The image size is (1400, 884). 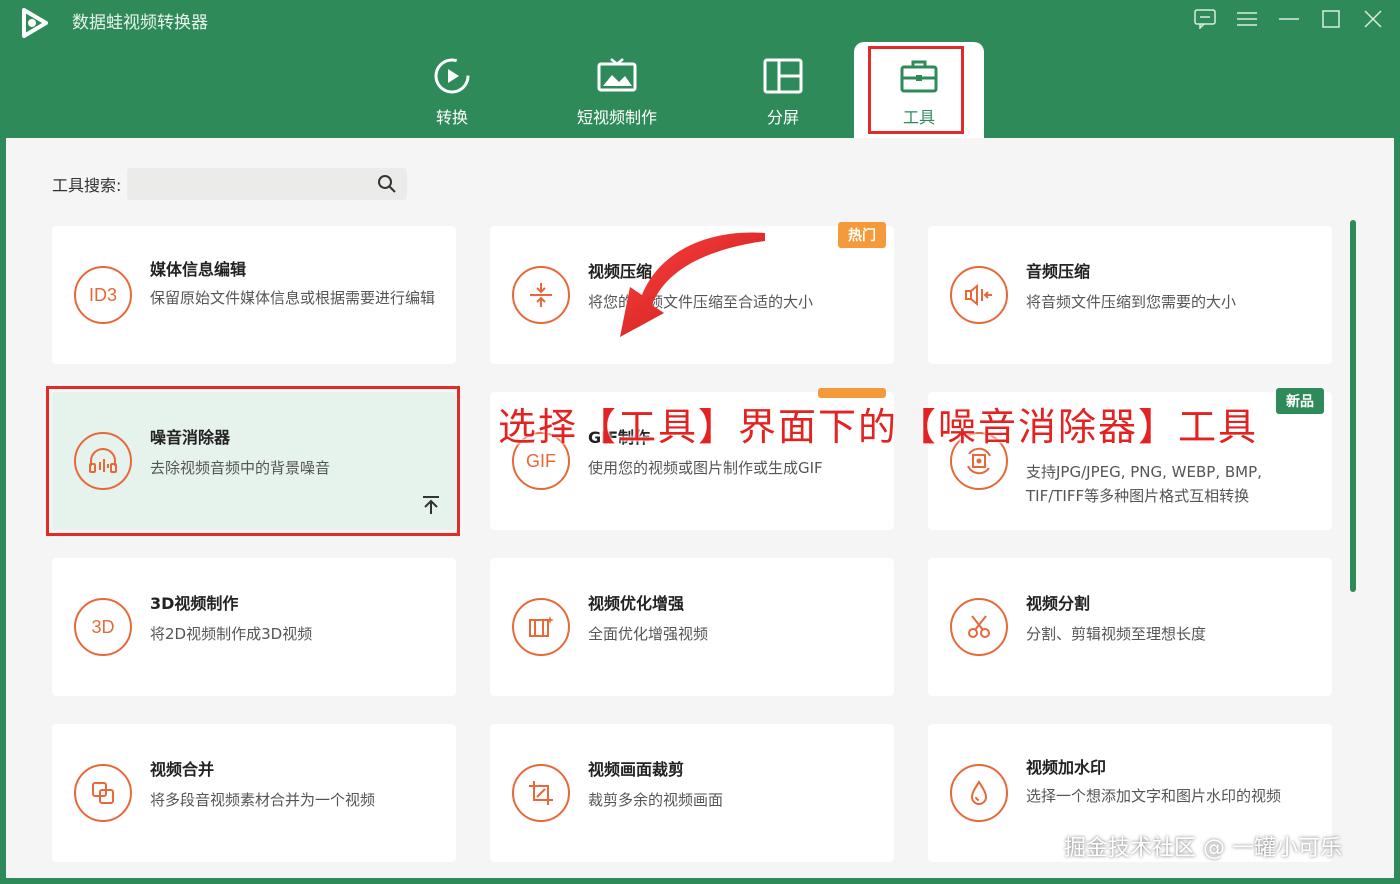 I want to click on crop-icon, so click(x=541, y=793).